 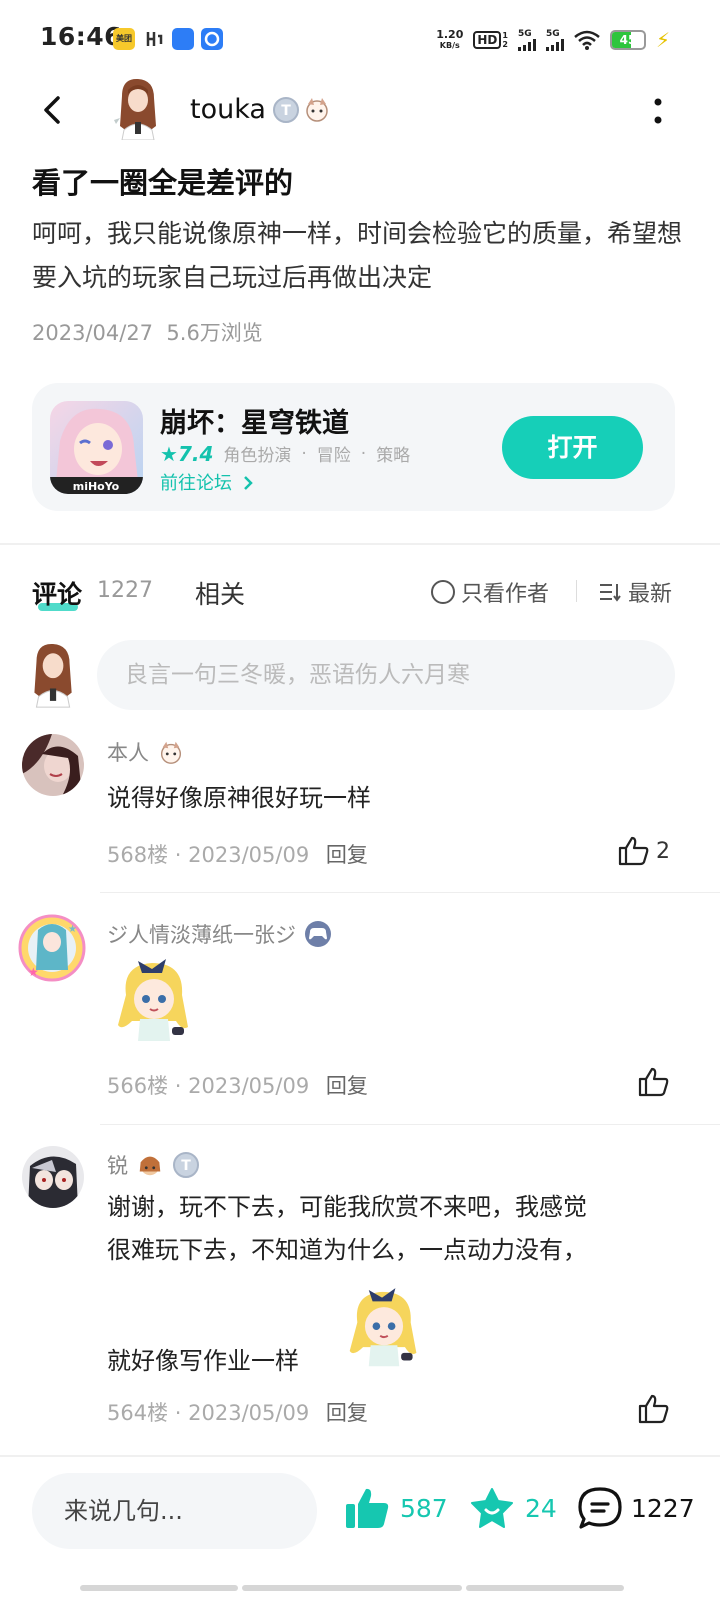 I want to click on battery-icon: 45, so click(x=627, y=40).